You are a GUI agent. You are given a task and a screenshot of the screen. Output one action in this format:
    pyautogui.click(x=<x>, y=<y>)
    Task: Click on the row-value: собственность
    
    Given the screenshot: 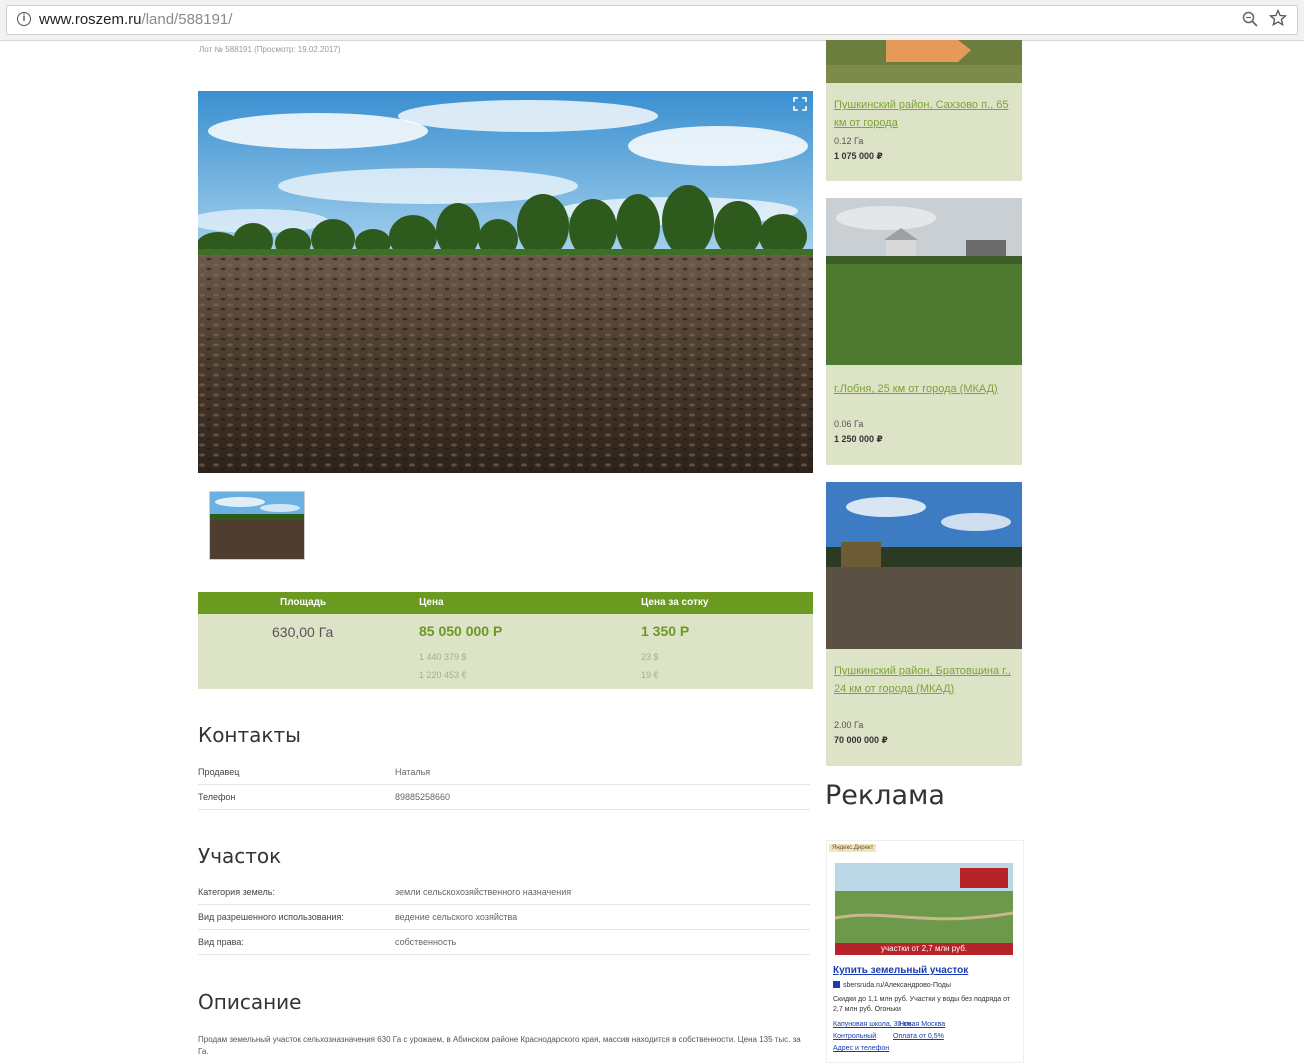 What is the action you would take?
    pyautogui.click(x=426, y=942)
    